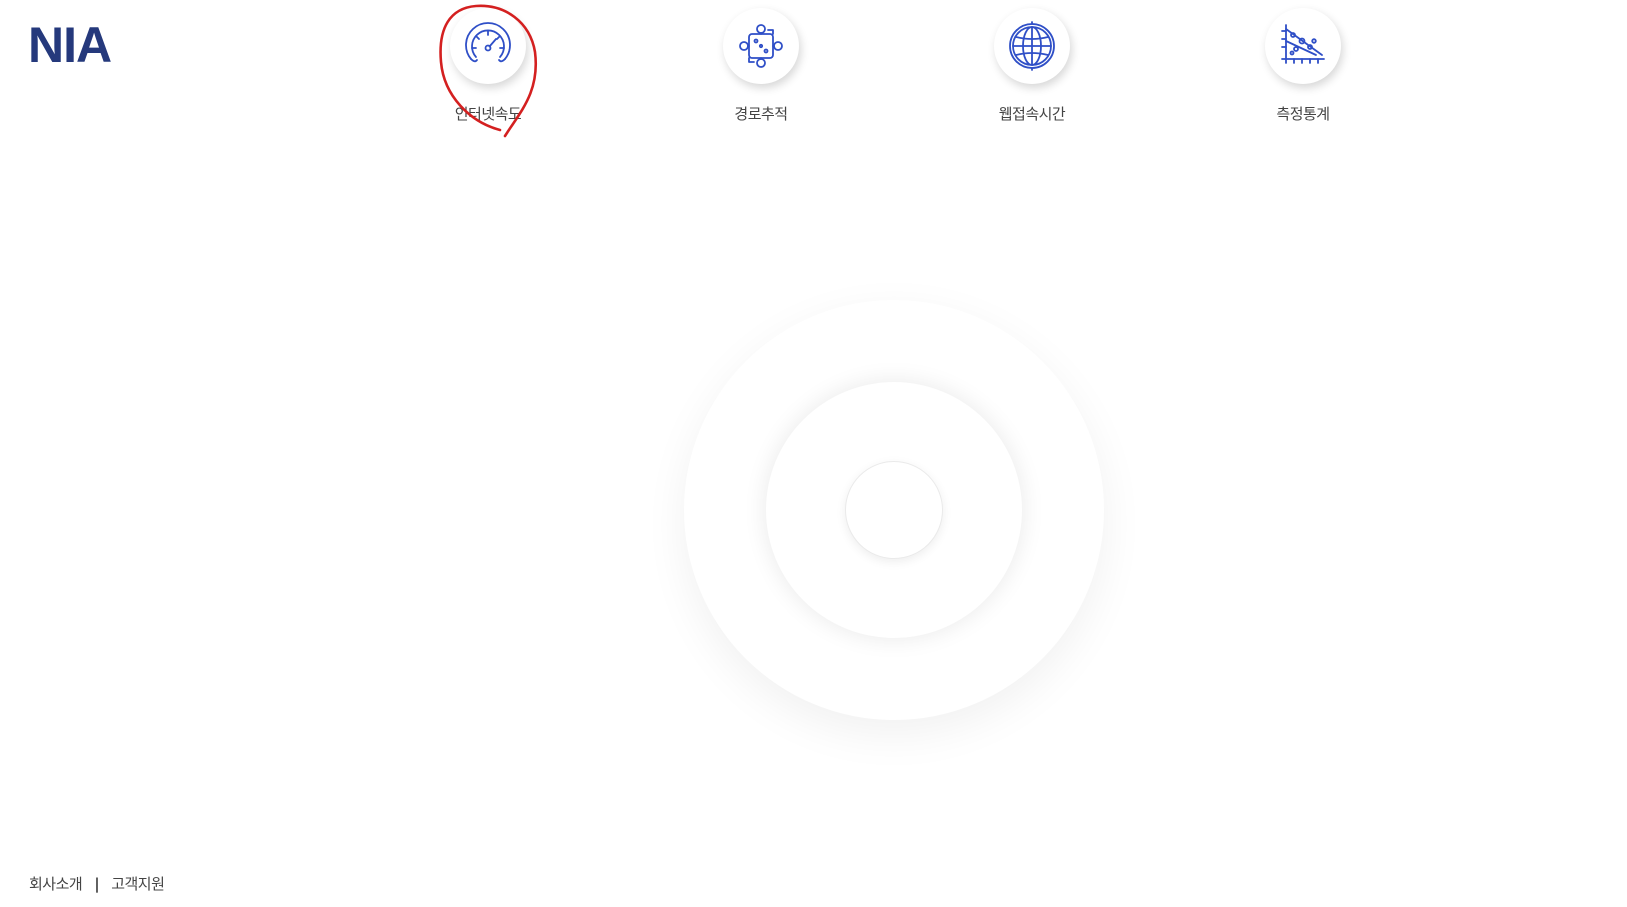 This screenshot has width=1627, height=907. I want to click on nav-item-internet-speed: 인터넷속도, so click(488, 66).